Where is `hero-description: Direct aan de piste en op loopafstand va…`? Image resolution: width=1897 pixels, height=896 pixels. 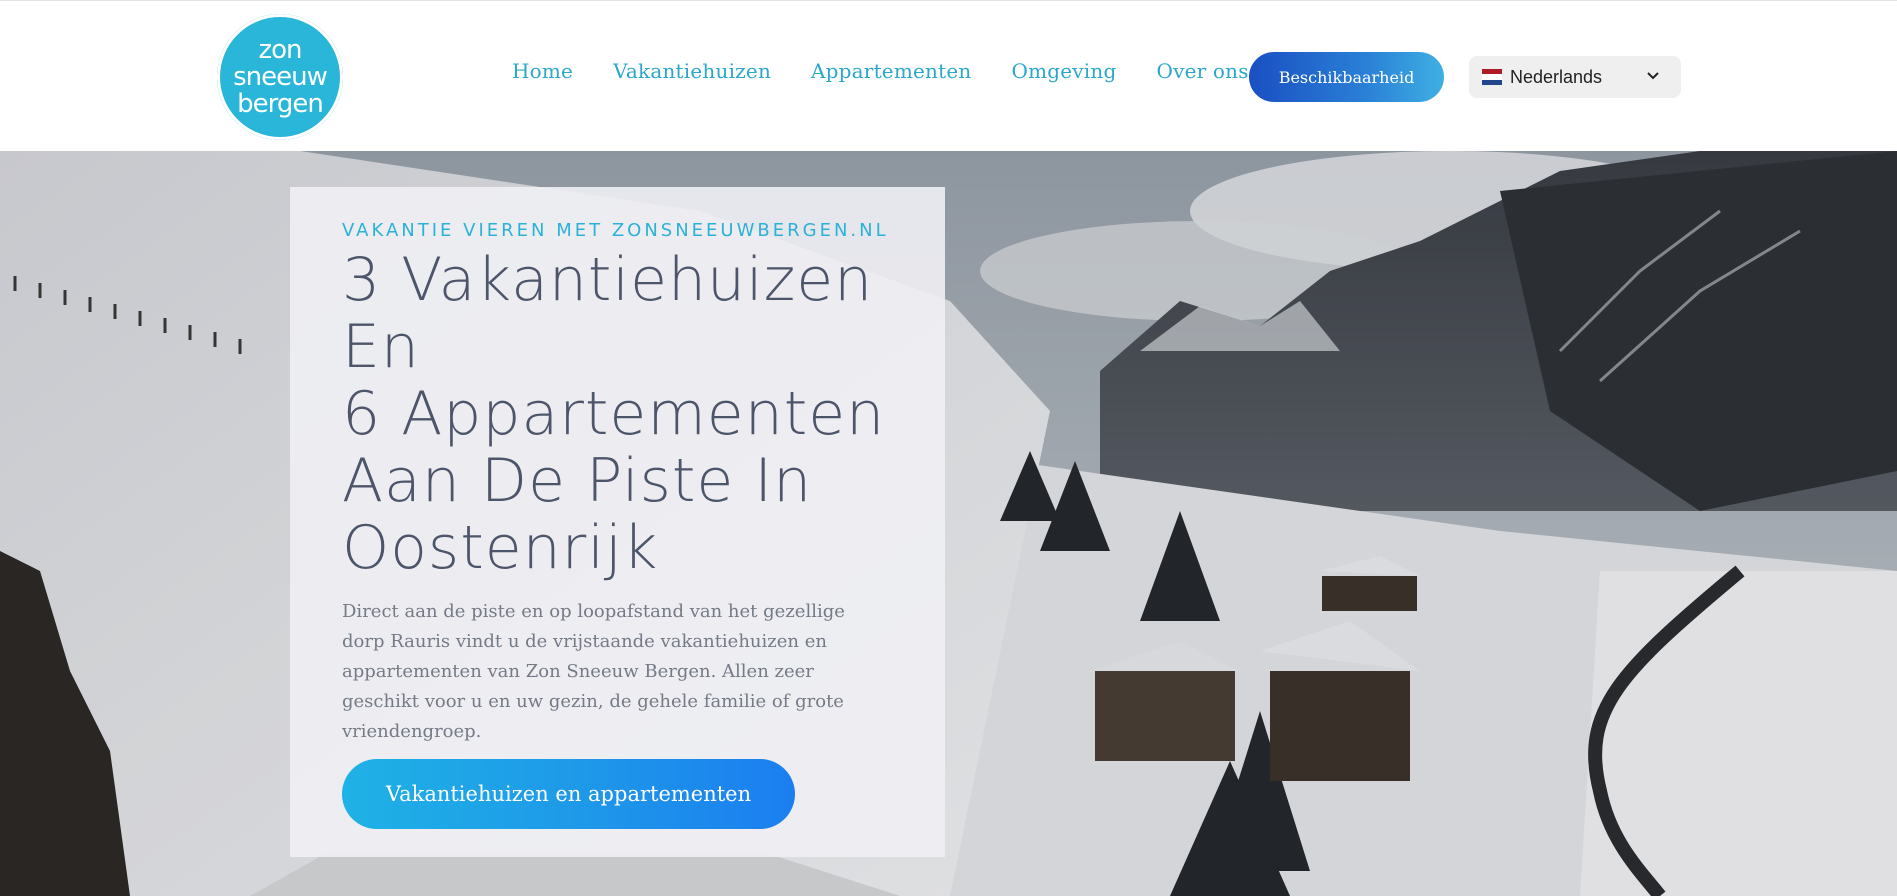
hero-description: Direct aan de piste en op loopafstand va… is located at coordinates (593, 671).